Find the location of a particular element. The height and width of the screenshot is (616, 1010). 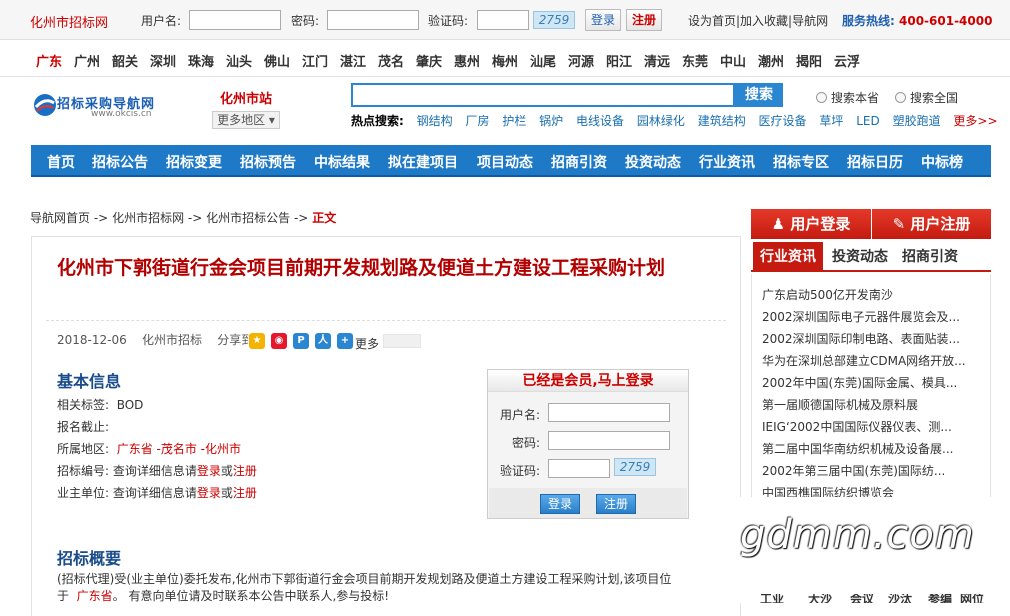

top-captcha-input is located at coordinates (503, 20).